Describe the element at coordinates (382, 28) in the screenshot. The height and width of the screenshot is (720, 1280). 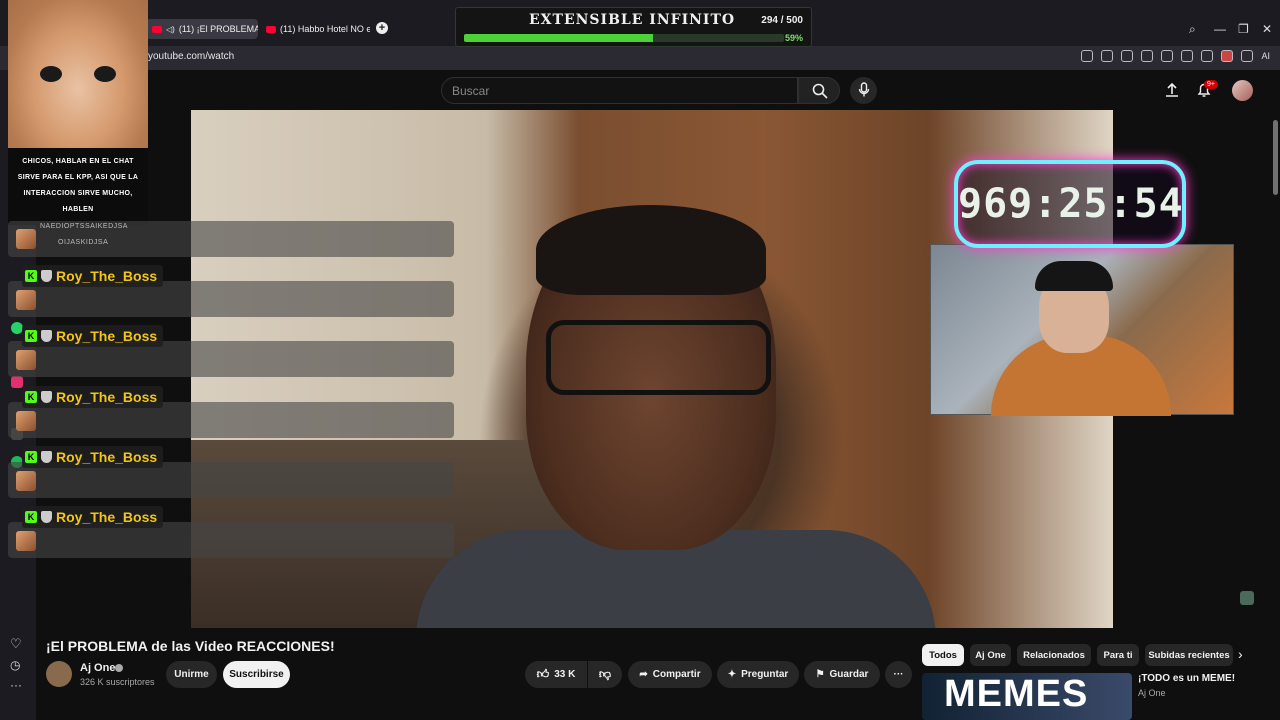
I see `new-tab-button: +` at that location.